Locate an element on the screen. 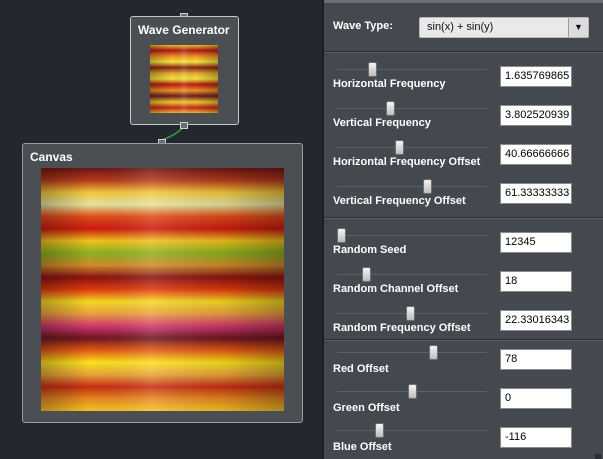 The height and width of the screenshot is (459, 603). wave-node-title: Wave Generator is located at coordinates (184, 30).